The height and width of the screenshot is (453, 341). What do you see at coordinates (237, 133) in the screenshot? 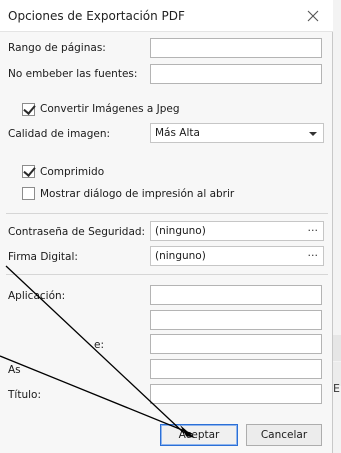
I see `image-quality-select: Más Alta` at bounding box center [237, 133].